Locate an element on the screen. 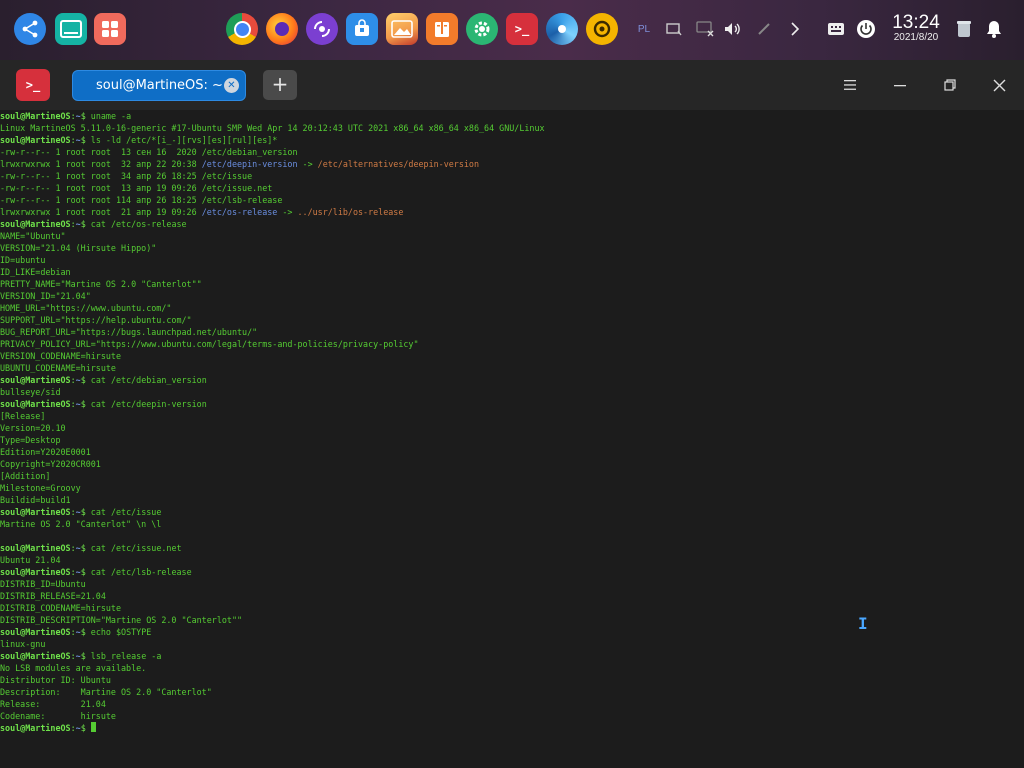 This screenshot has width=1024, height=768. output-text: DISTRIB_CODENAME=hirsute is located at coordinates (61, 608).